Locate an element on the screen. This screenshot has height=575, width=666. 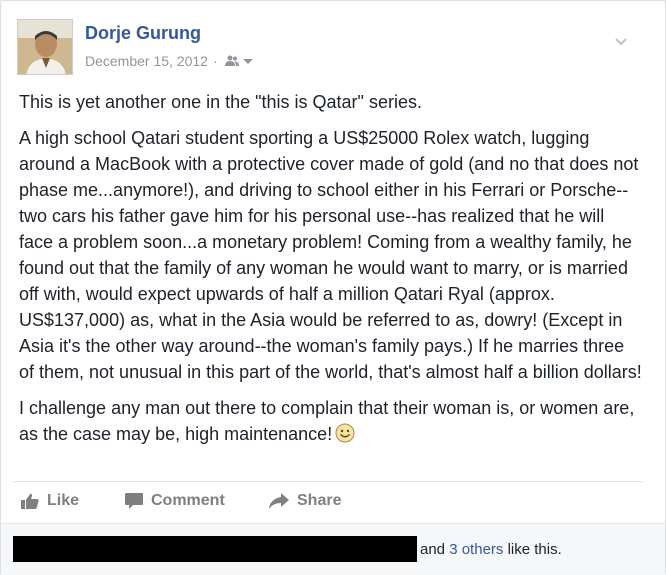
share-button: Share is located at coordinates (305, 501).